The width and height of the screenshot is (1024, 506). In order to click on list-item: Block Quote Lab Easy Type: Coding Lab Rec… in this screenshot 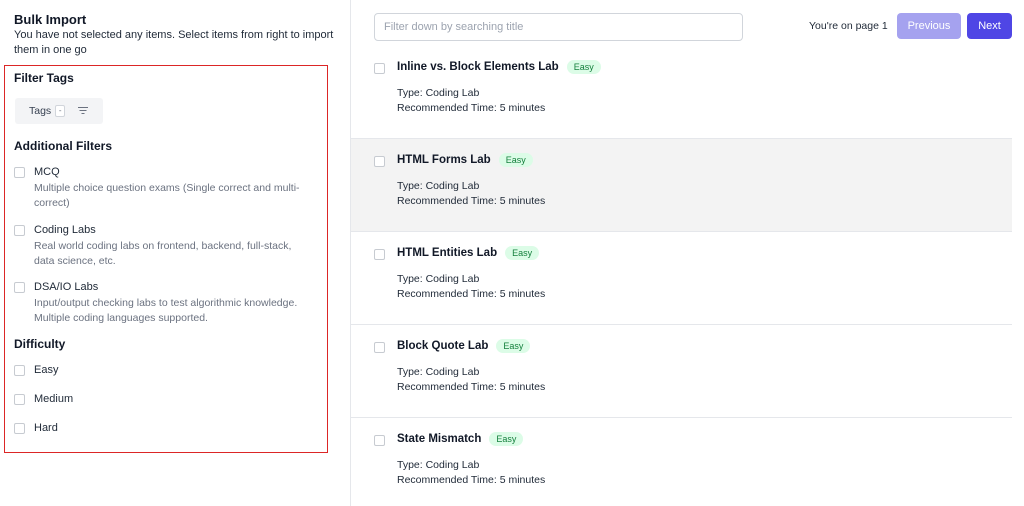, I will do `click(681, 371)`.